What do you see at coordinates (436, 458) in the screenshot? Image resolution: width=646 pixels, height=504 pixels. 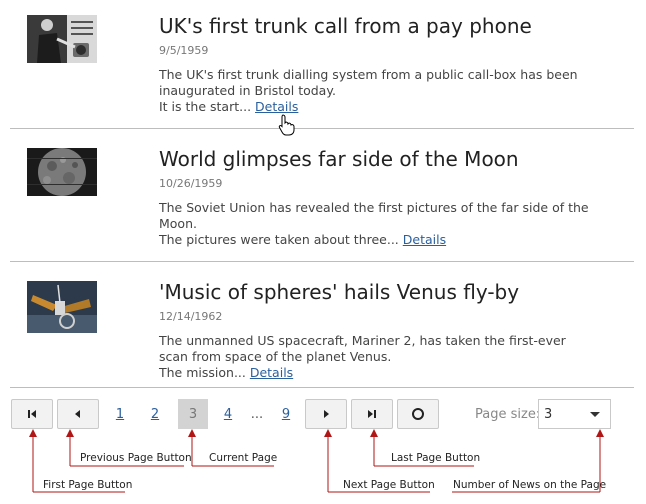 I see `annotation-last-page: Last Page Button` at bounding box center [436, 458].